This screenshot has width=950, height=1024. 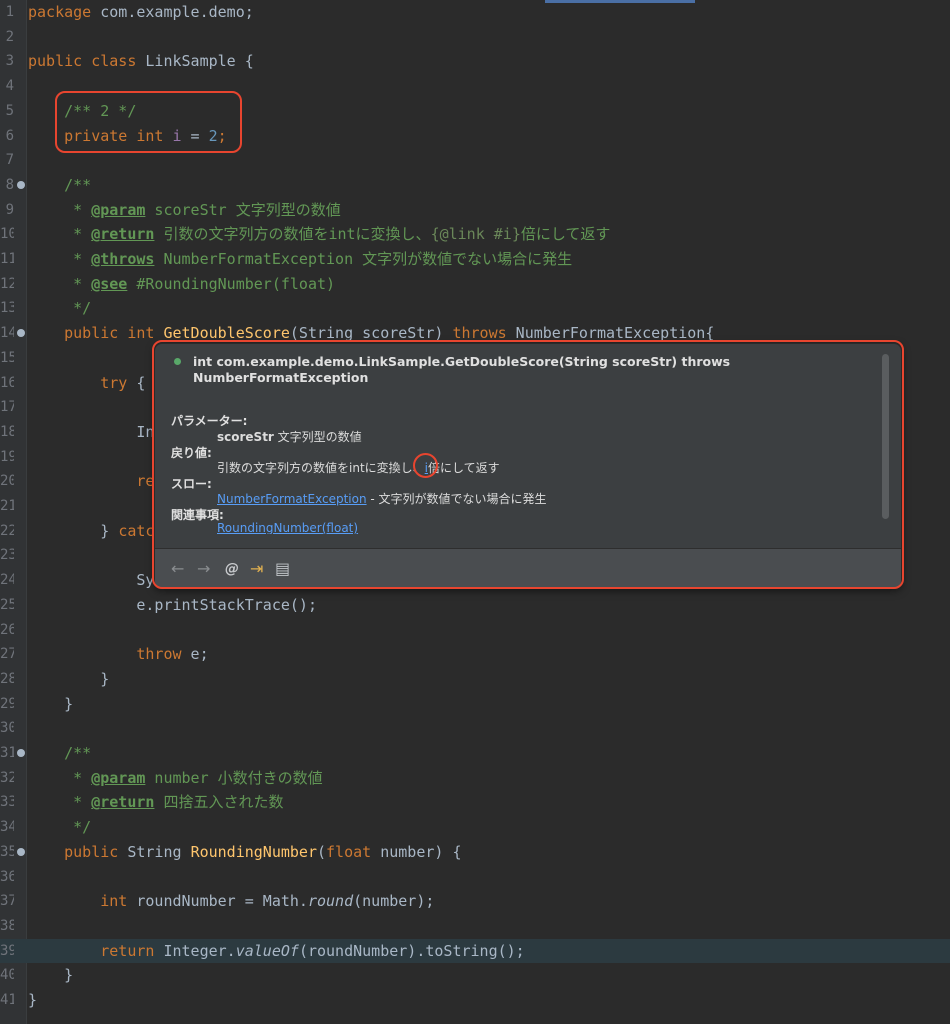 I want to click on code-token: /** 2 */, so click(x=82, y=110).